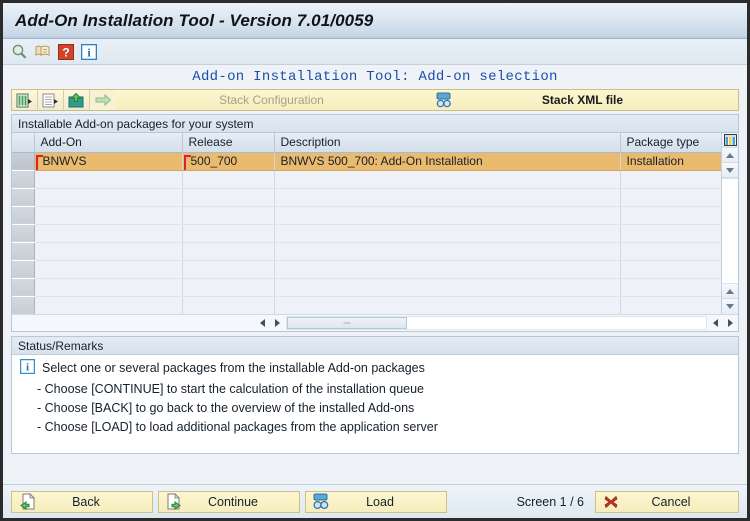 This screenshot has height=521, width=750. Describe the element at coordinates (19, 51) in the screenshot. I see `search-icon` at that location.